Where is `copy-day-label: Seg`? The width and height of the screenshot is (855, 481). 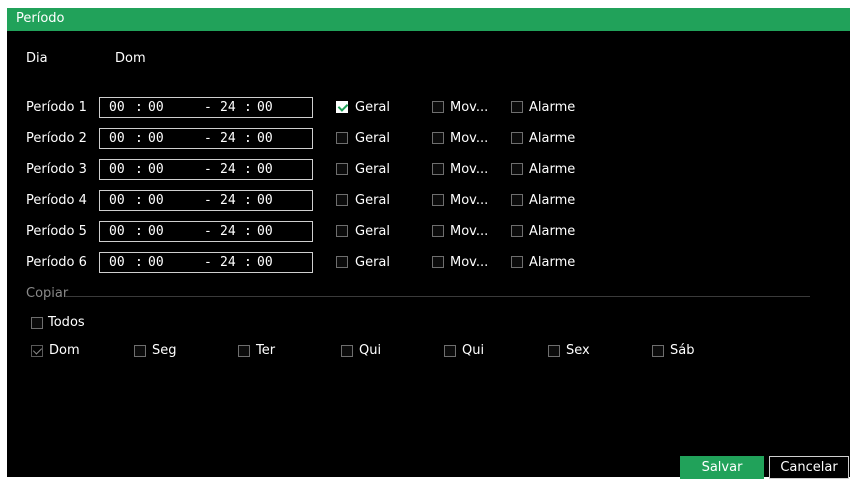
copy-day-label: Seg is located at coordinates (164, 350).